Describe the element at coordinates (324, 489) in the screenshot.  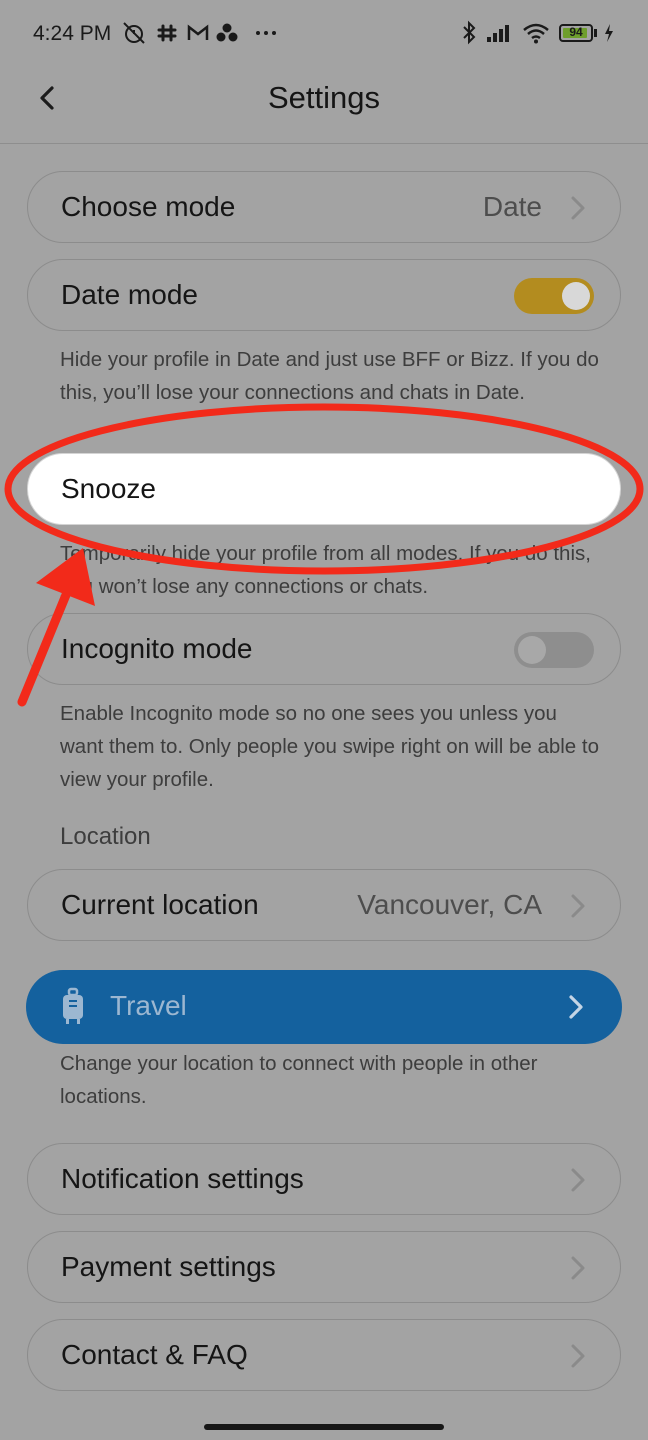
I see `snooze-row: Snooze` at that location.